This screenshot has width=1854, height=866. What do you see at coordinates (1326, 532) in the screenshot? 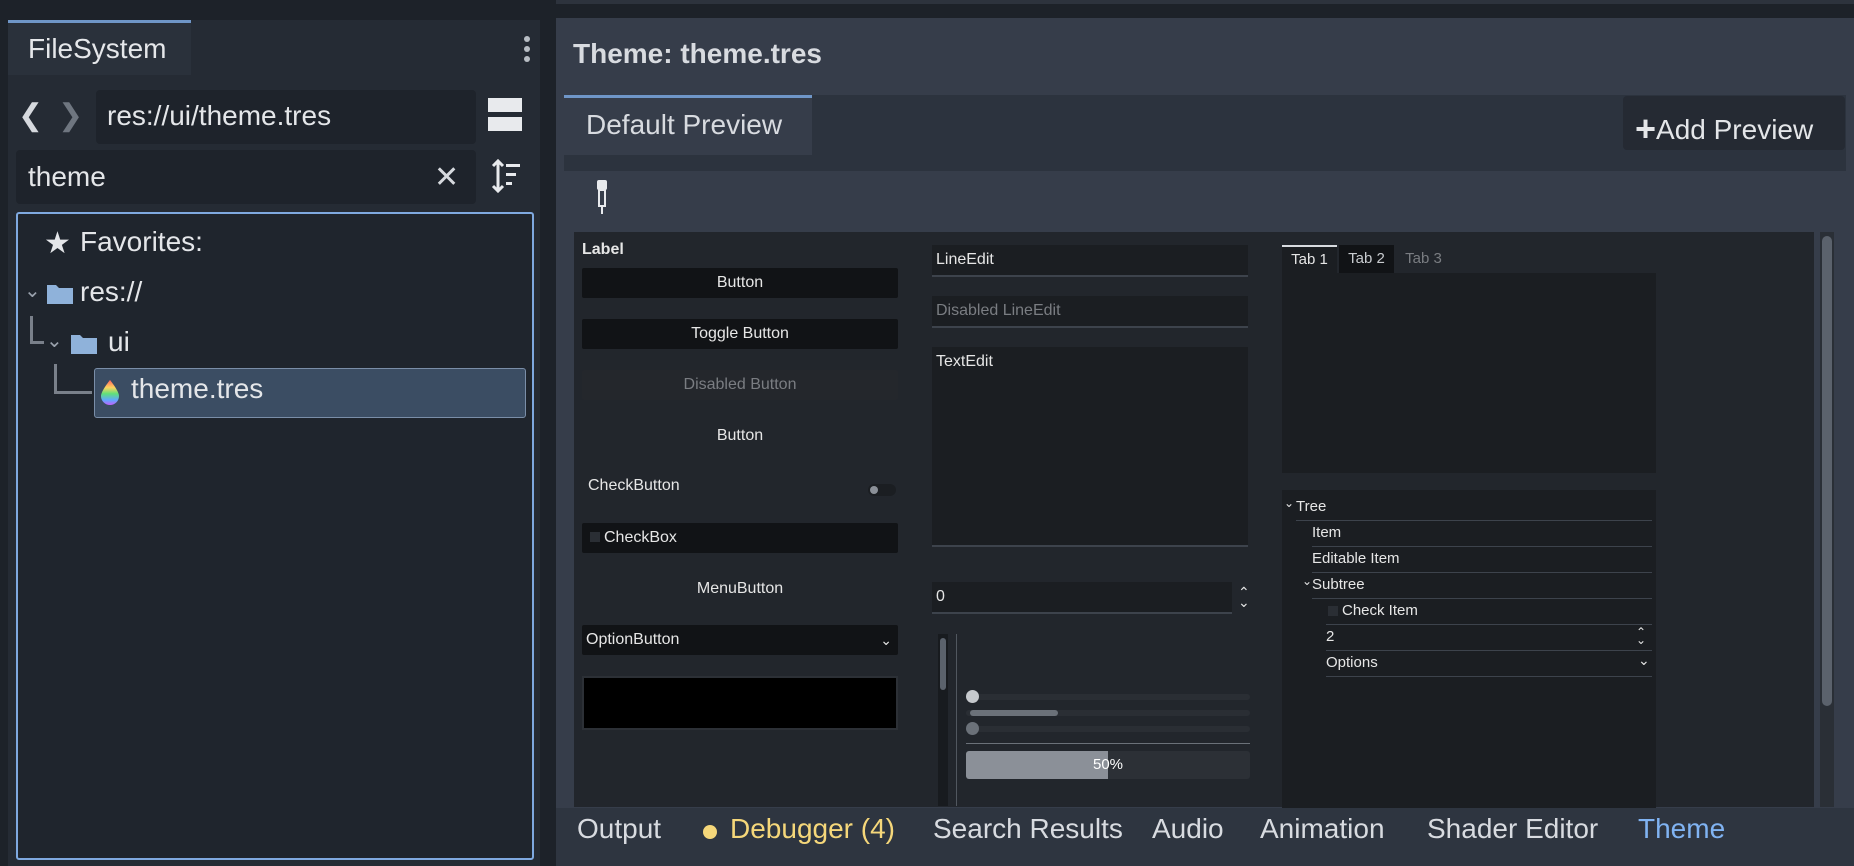
I see `tree-item: Item` at bounding box center [1326, 532].